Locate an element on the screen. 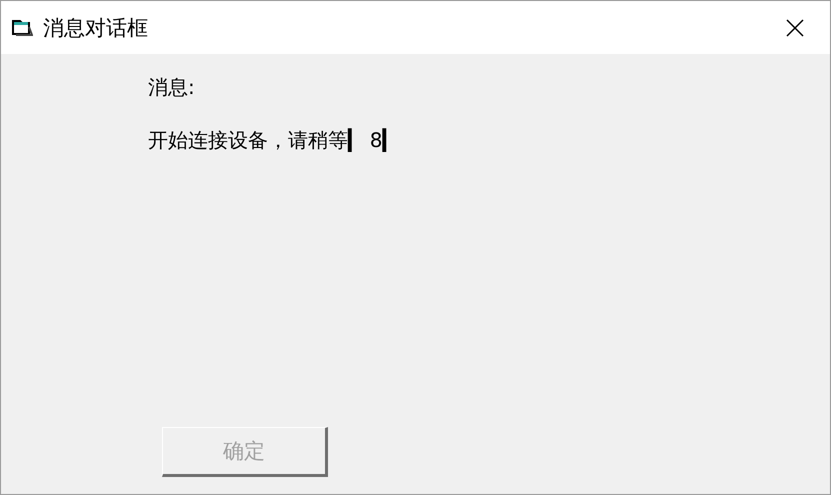 This screenshot has height=495, width=831. window-title: 消息对话框 is located at coordinates (96, 28).